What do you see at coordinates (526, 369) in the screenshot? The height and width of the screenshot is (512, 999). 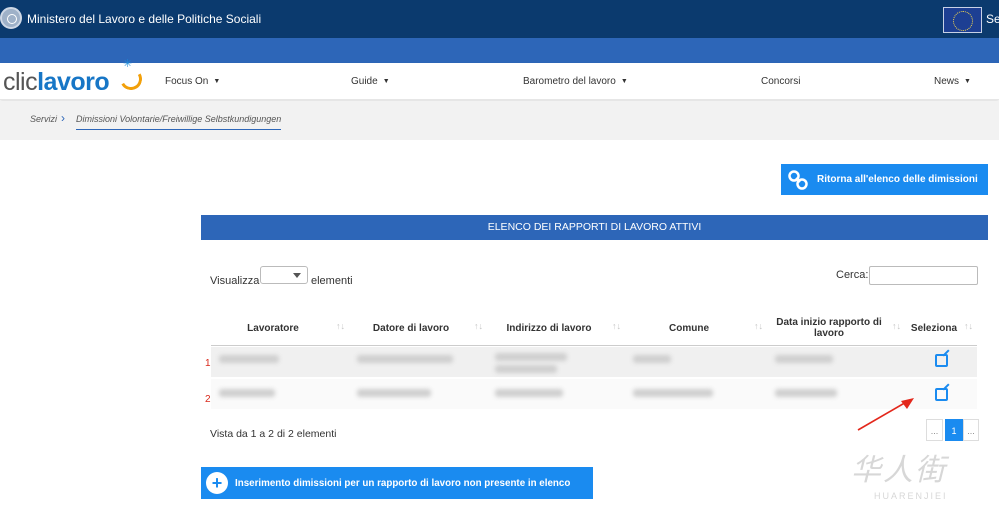 I see `redacted-indirizzo-line2` at bounding box center [526, 369].